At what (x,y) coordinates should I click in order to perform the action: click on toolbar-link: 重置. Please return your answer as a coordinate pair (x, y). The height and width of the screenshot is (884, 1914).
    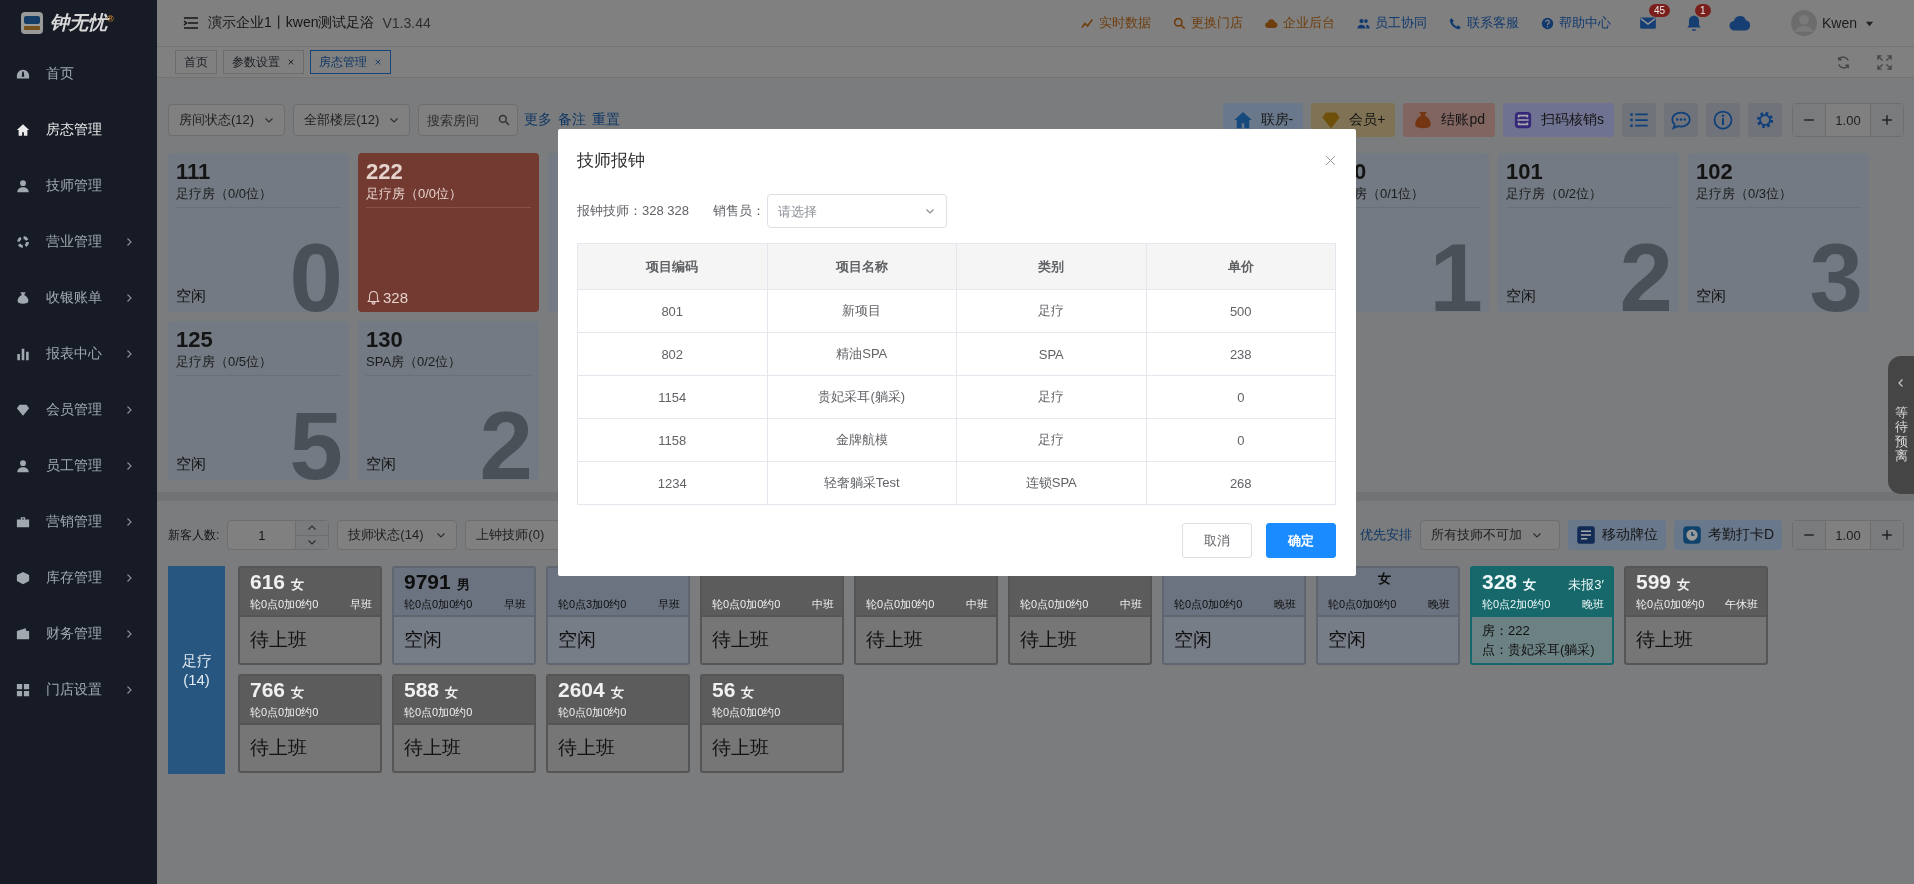
    Looking at the image, I should click on (606, 120).